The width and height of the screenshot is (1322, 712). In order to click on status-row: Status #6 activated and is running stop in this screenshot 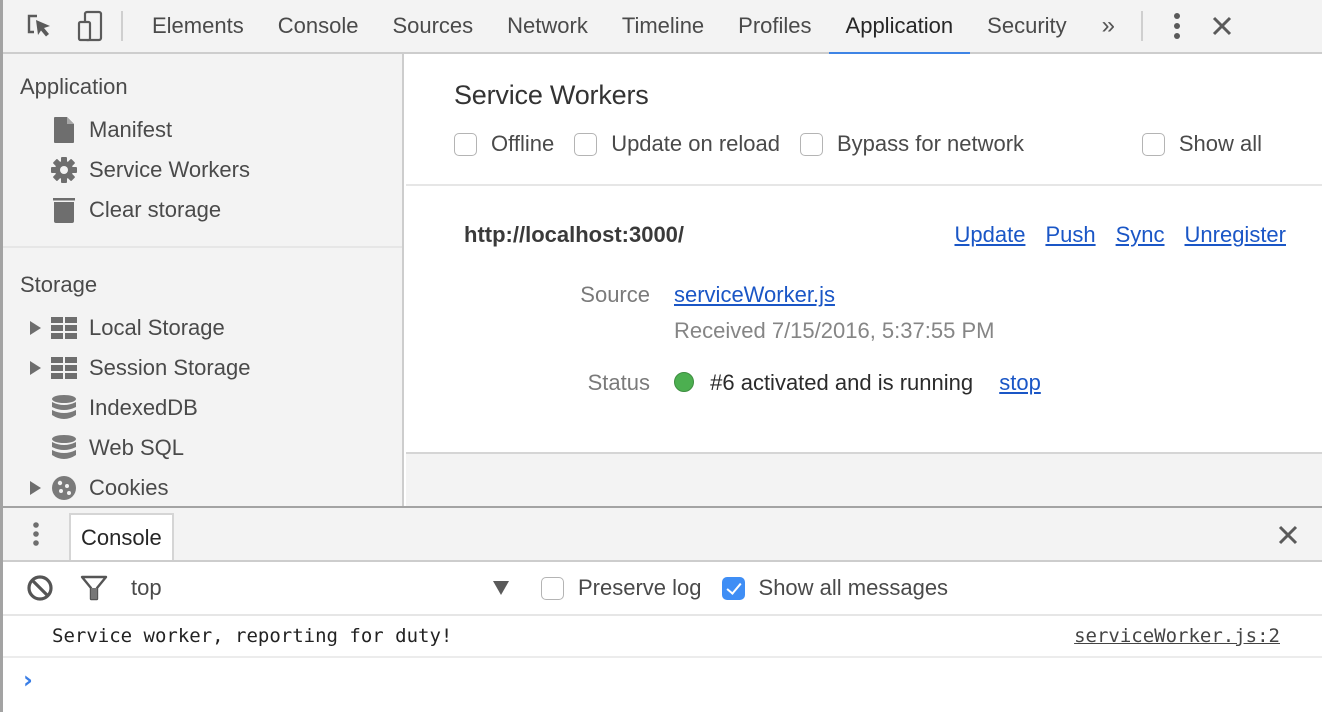, I will do `click(875, 383)`.